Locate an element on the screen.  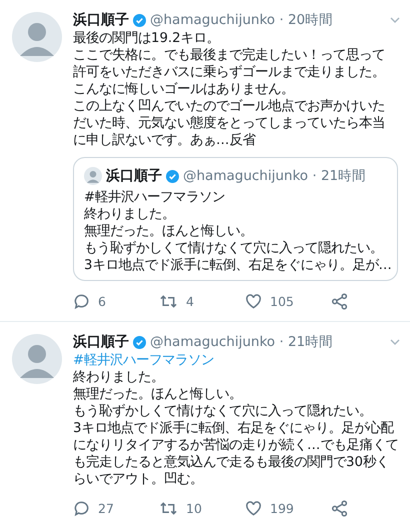
retweet-count: 4 is located at coordinates (190, 301).